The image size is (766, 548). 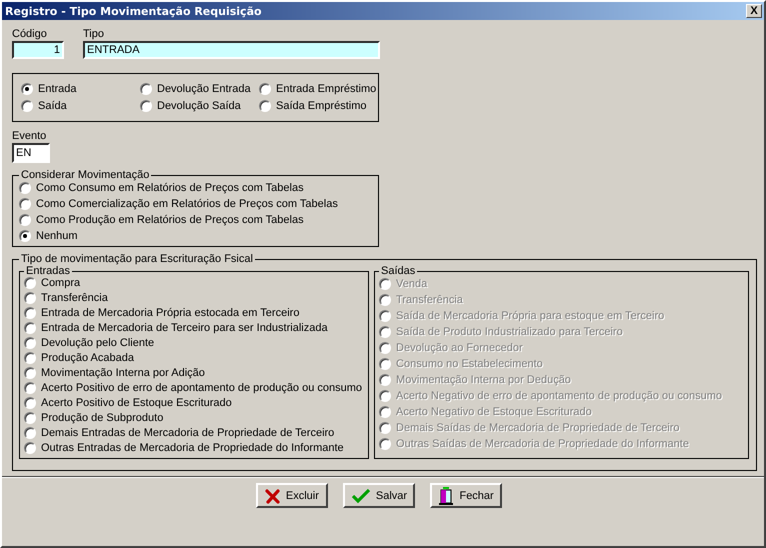 What do you see at coordinates (137, 259) in the screenshot?
I see `group-title: Tipo de movimentação para Escrituração Fsical` at bounding box center [137, 259].